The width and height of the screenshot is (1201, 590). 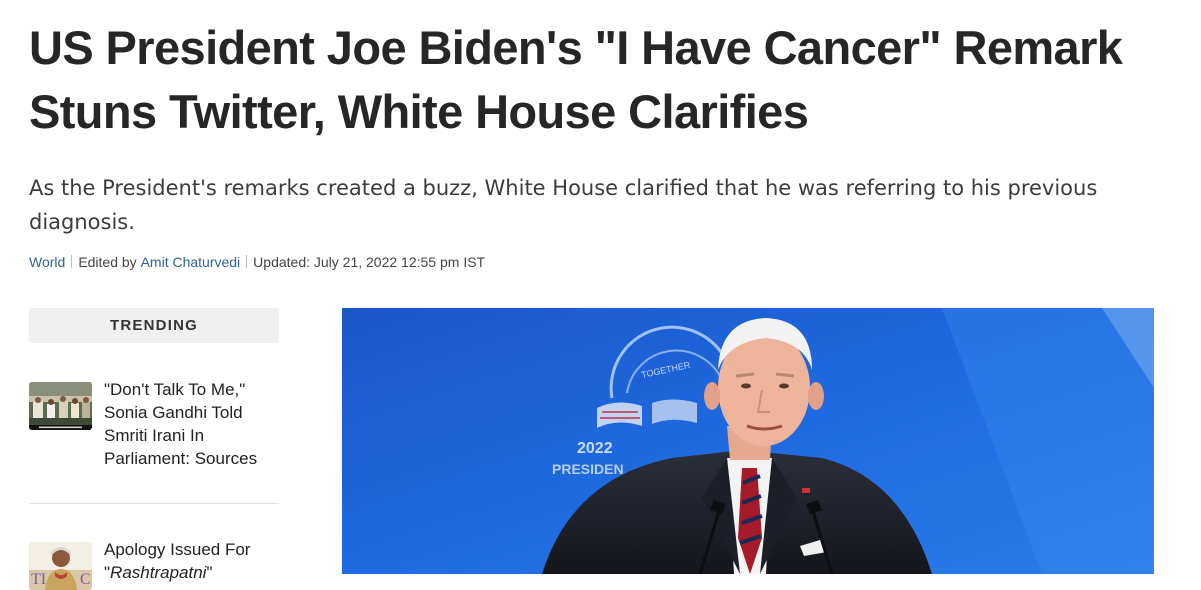 I want to click on edited-by-label: Edited by, so click(x=107, y=262).